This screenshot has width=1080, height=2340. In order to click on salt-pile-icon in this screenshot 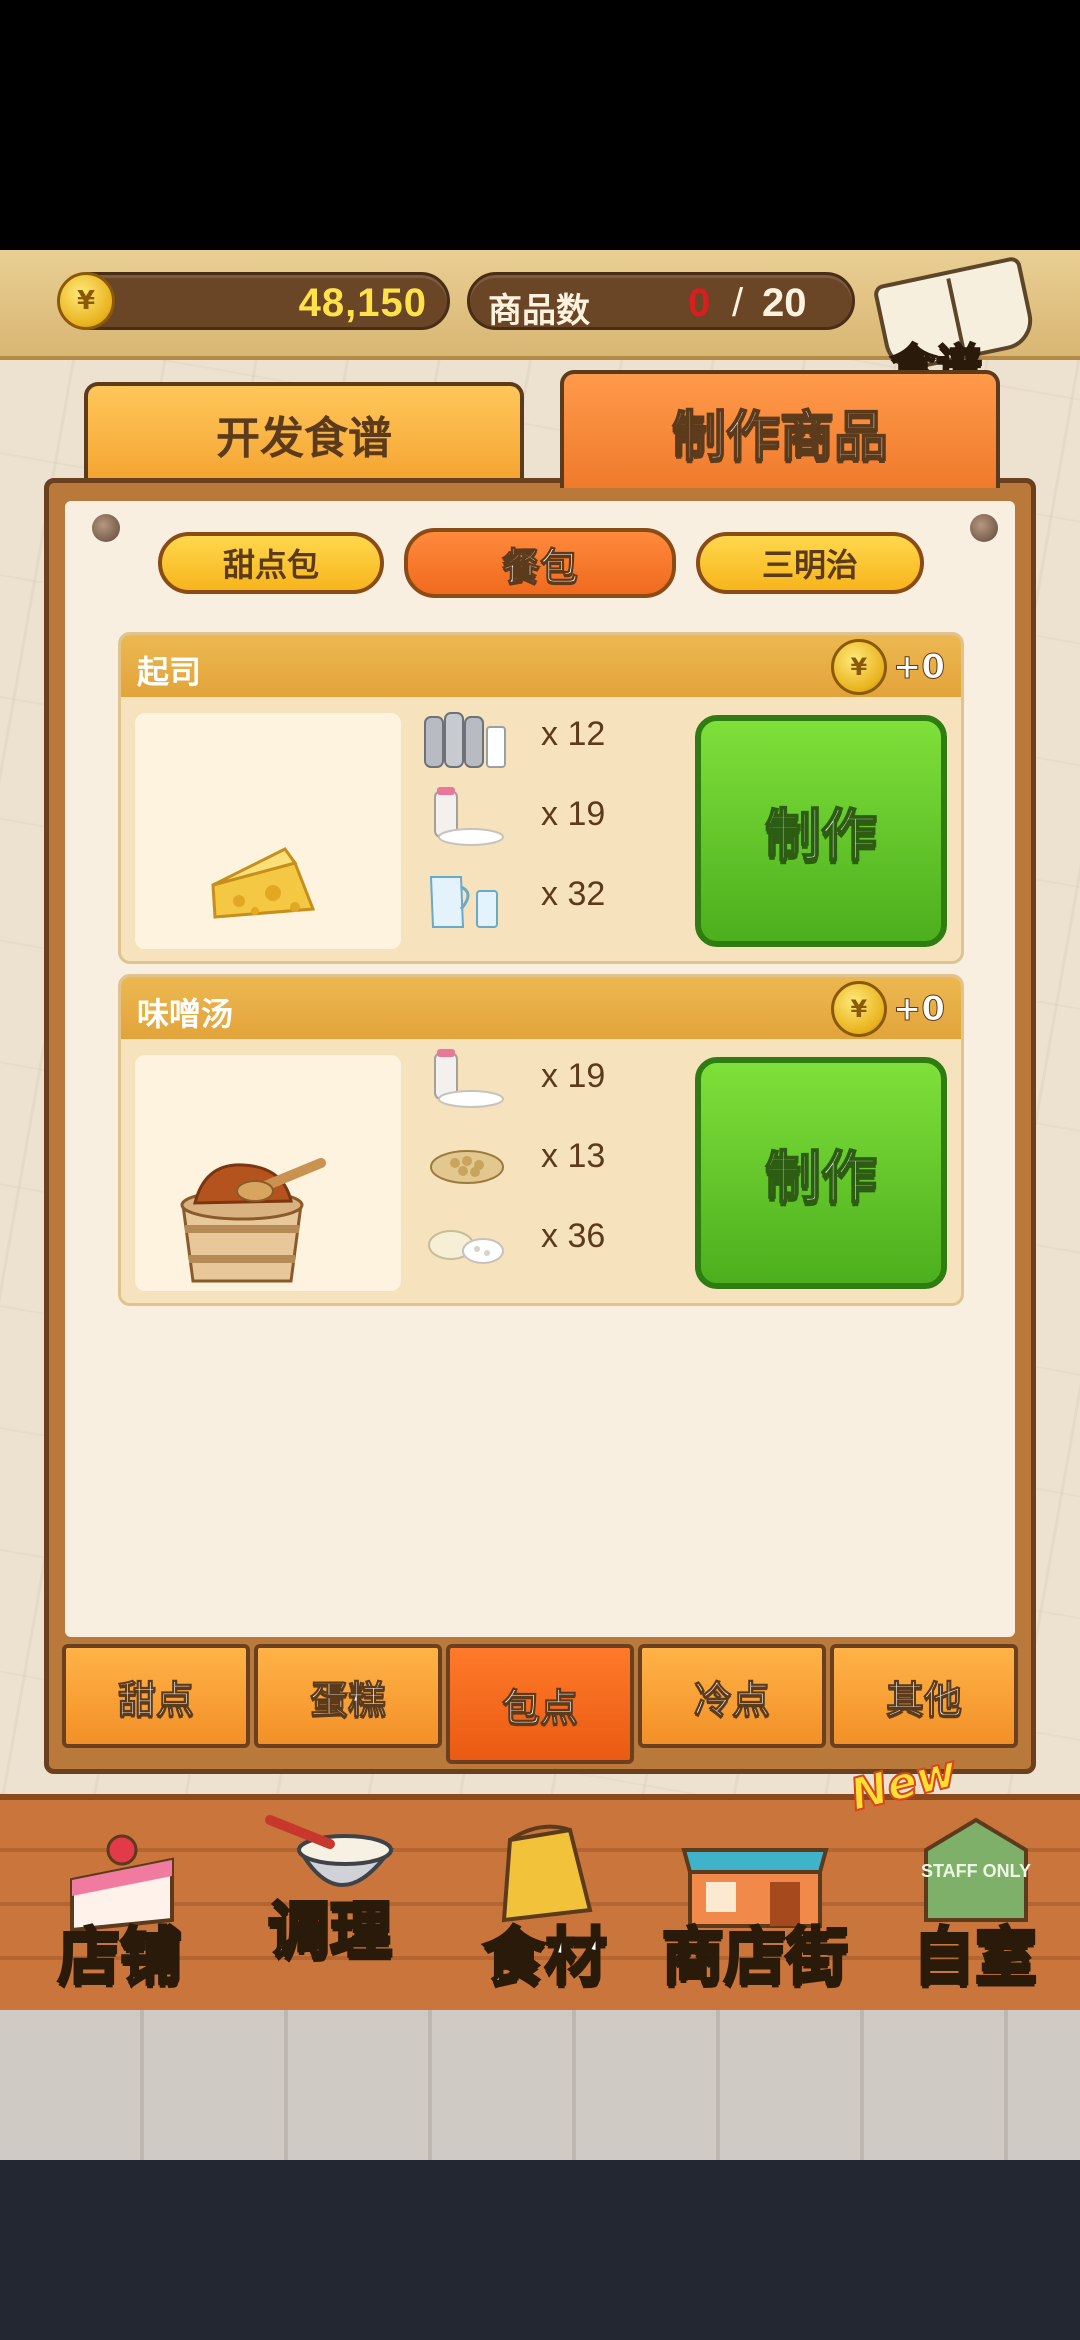, I will do `click(466, 1247)`.